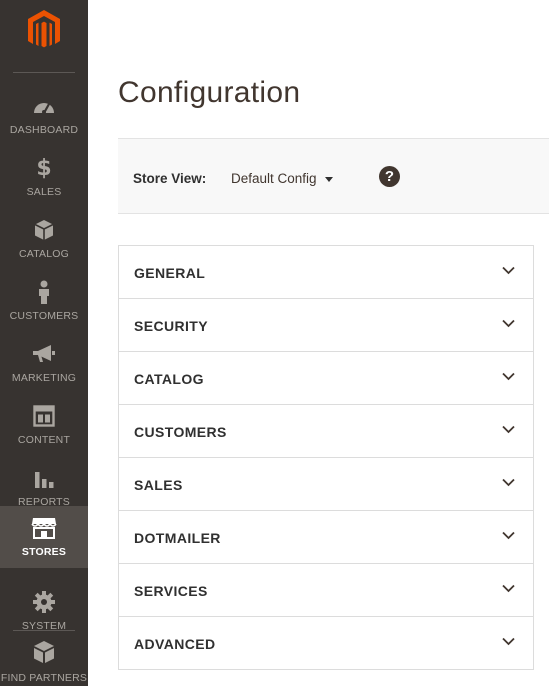  What do you see at coordinates (44, 29) in the screenshot?
I see `magento-logo-icon` at bounding box center [44, 29].